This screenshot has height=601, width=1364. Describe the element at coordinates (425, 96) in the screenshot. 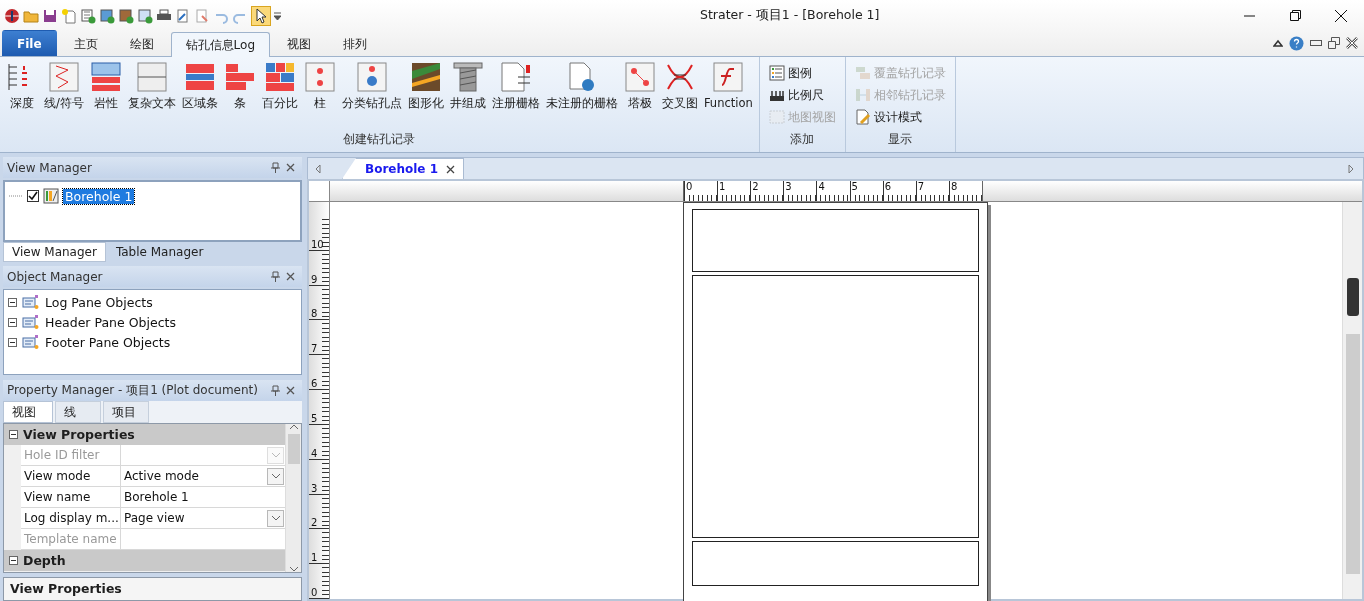

I see `ribbon-button: 图形化` at that location.